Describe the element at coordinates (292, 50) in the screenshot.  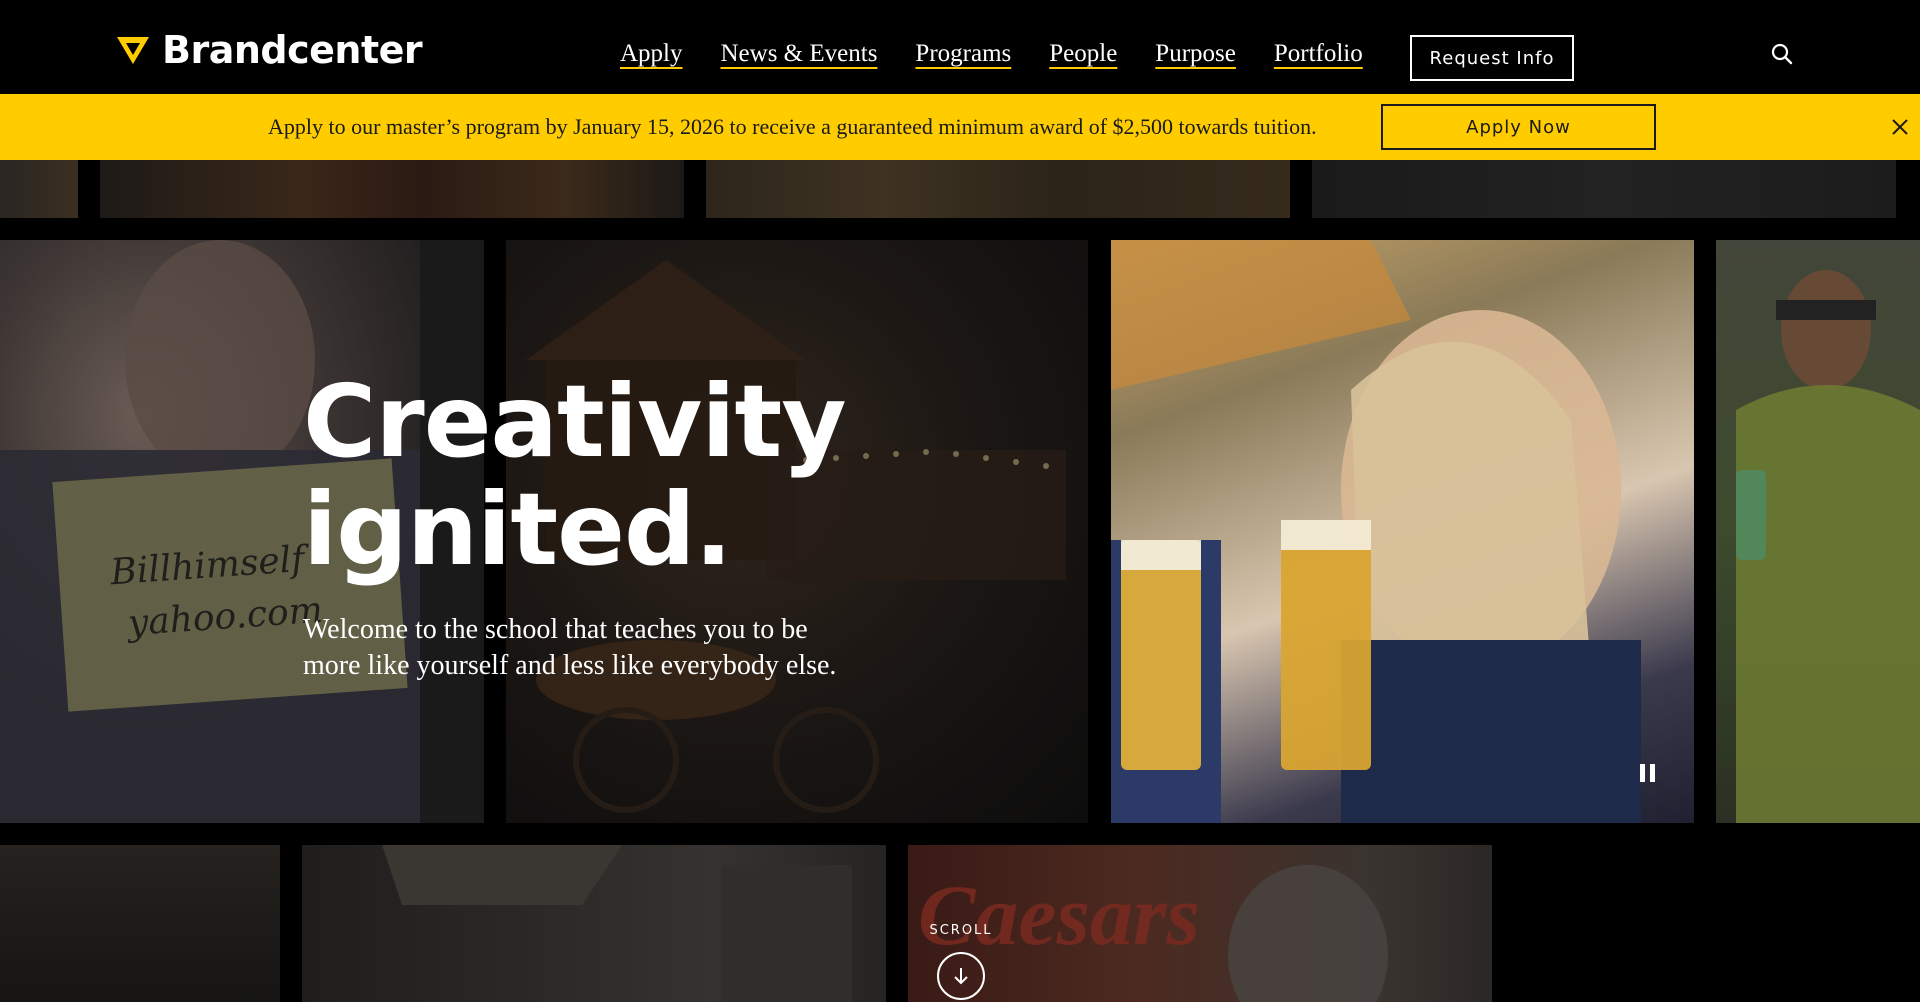
I see `logo-text: Brandcenter` at that location.